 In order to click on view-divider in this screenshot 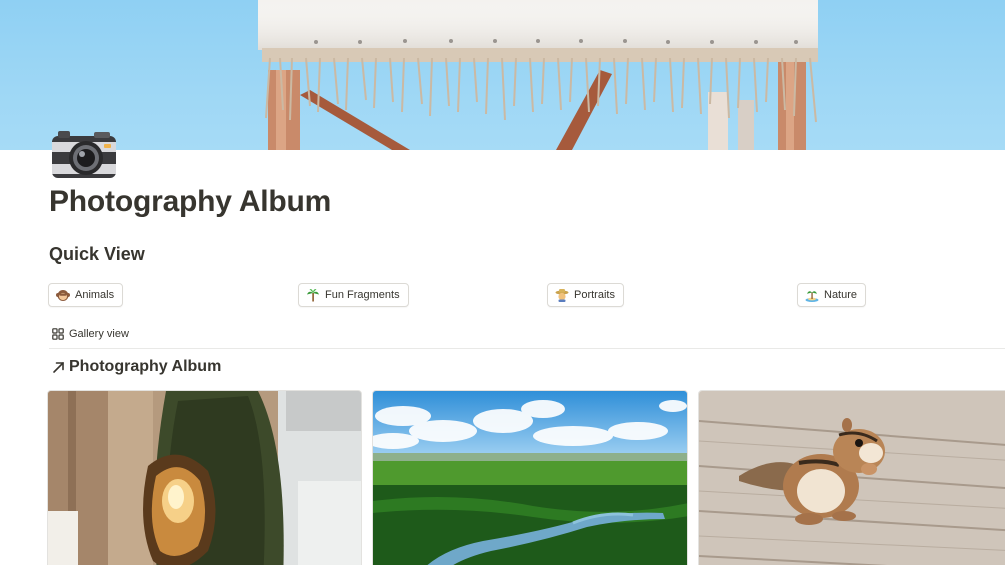, I will do `click(527, 348)`.